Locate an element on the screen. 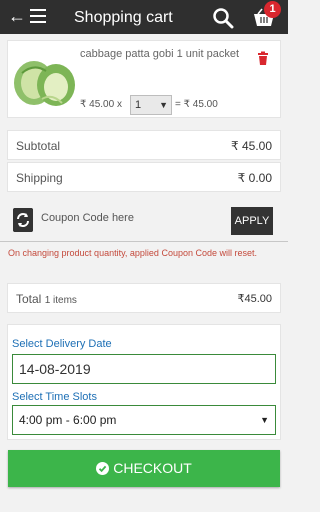 The image size is (320, 512). arrow-left-icon: ← is located at coordinates (17, 16).